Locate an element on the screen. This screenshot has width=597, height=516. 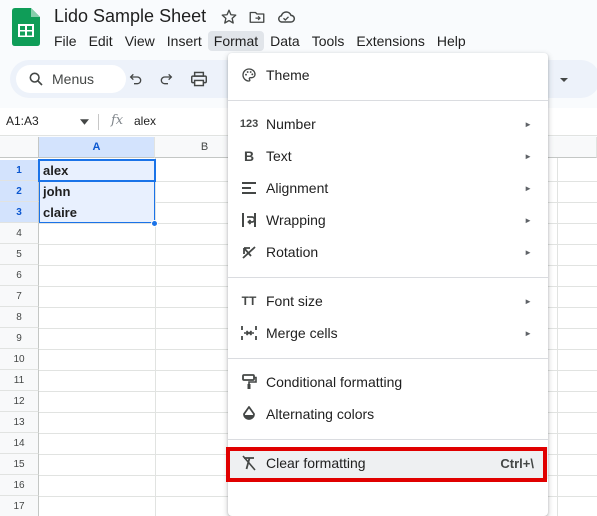
column-header-a: A is located at coordinates (97, 147).